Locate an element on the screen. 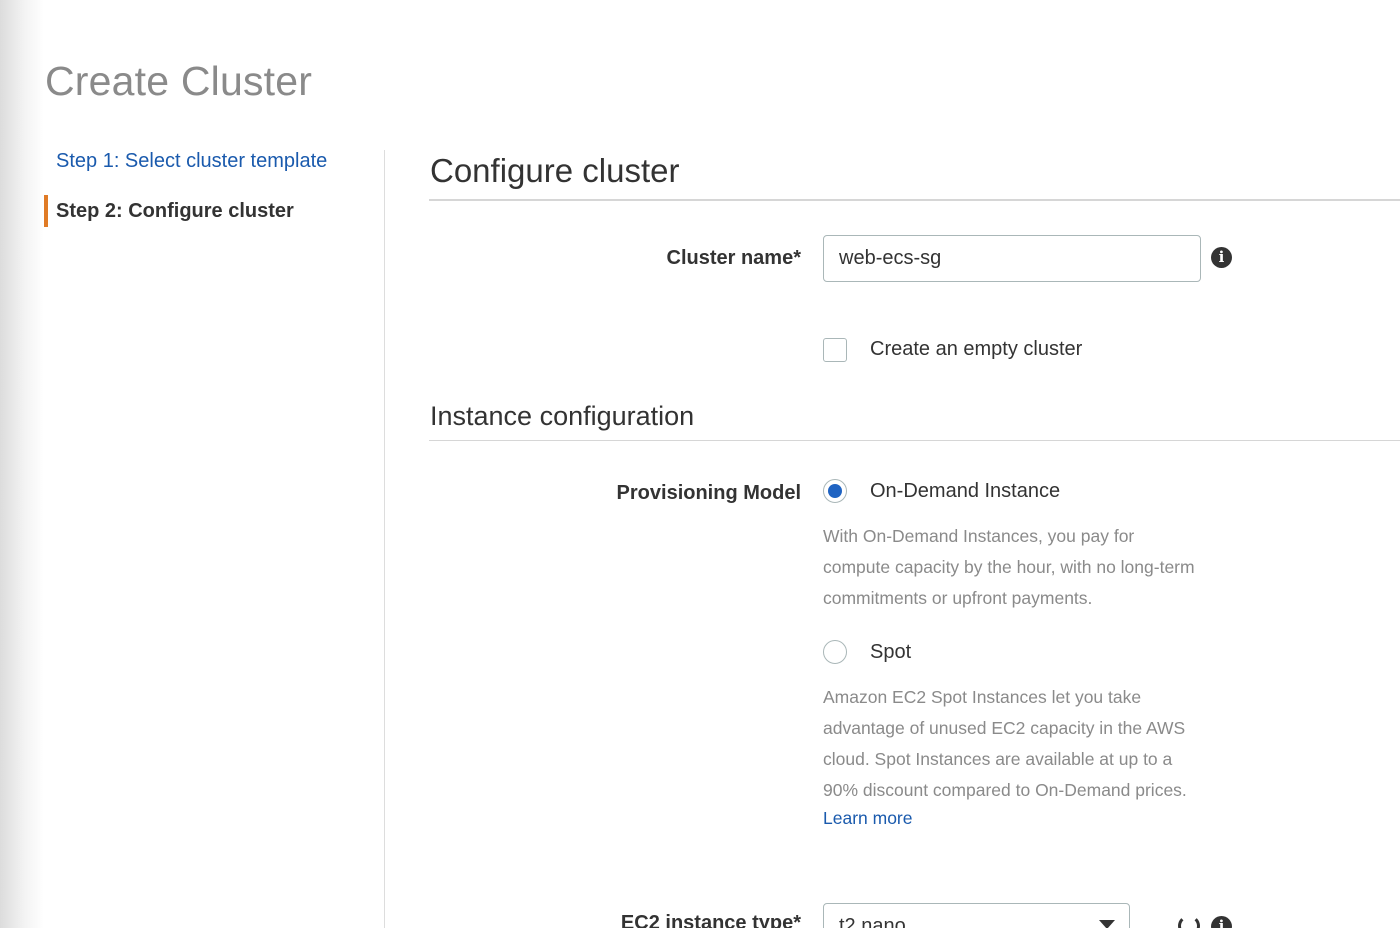 The height and width of the screenshot is (928, 1400). refresh-icon is located at coordinates (1189, 921).